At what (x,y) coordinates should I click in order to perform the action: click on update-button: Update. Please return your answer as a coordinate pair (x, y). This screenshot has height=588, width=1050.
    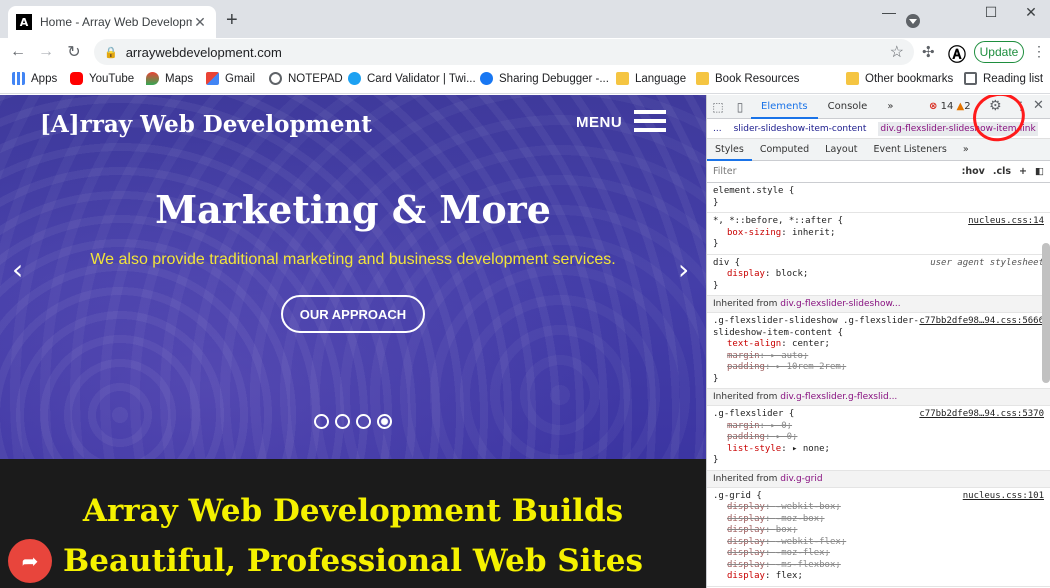
    Looking at the image, I should click on (999, 52).